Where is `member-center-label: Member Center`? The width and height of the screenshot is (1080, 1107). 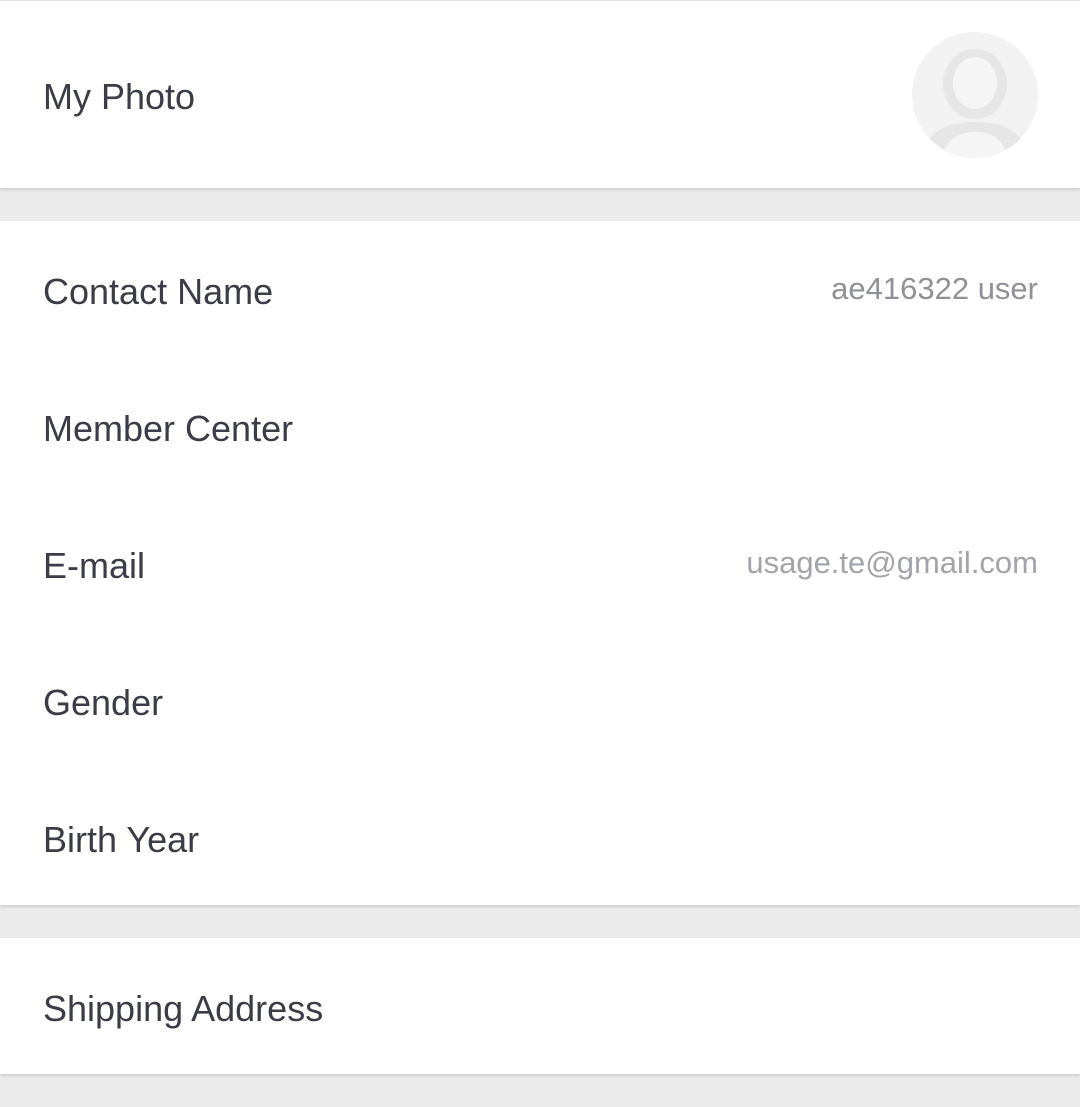 member-center-label: Member Center is located at coordinates (168, 428).